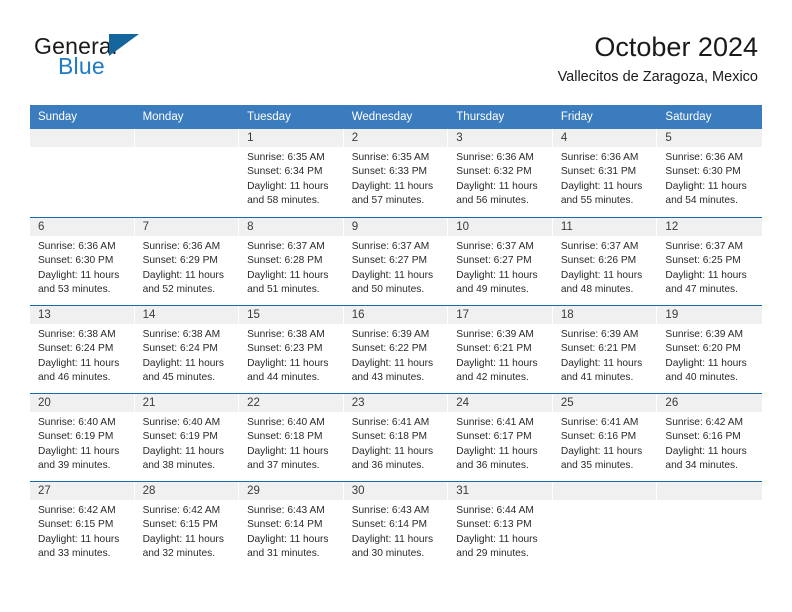 This screenshot has width=792, height=612. I want to click on day-number: 8, so click(250, 227).